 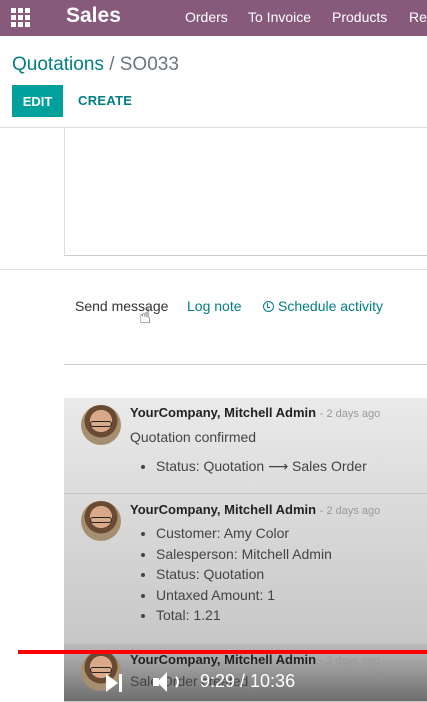 I want to click on volume-icon, so click(x=168, y=682).